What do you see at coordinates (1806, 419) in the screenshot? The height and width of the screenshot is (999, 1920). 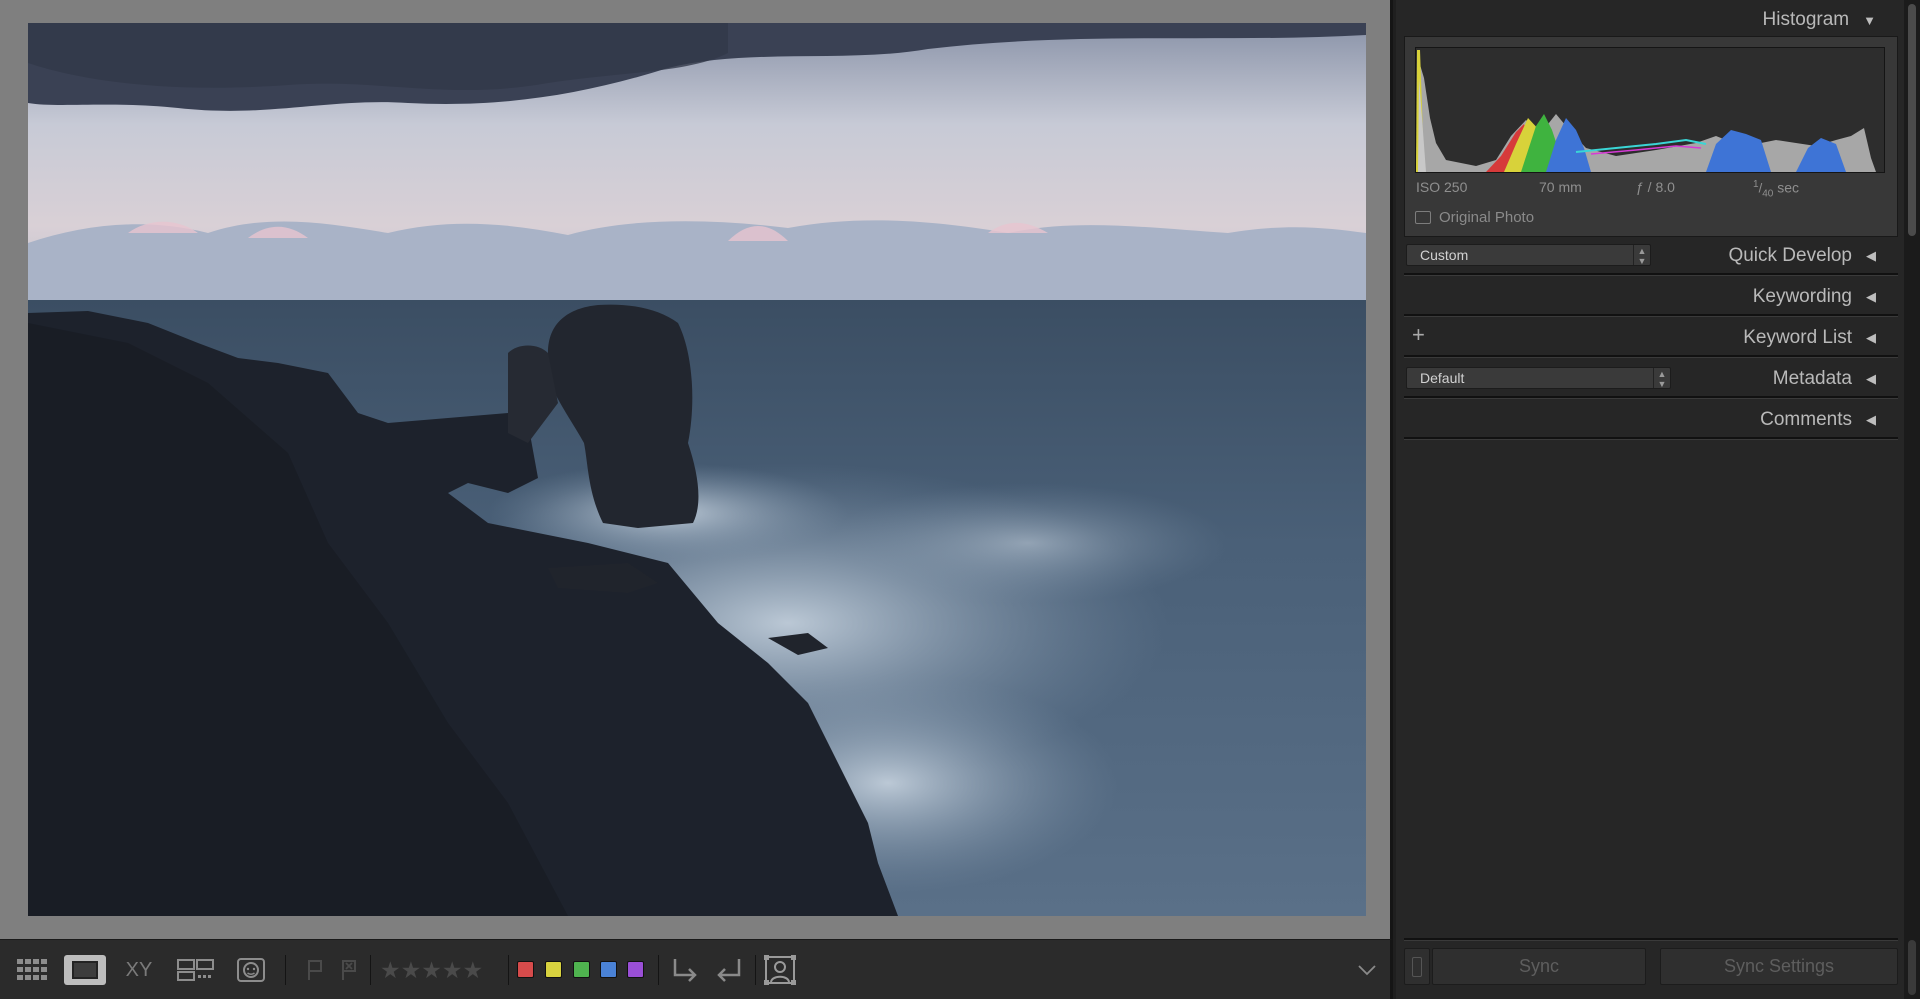 I see `comments-title: Comments` at bounding box center [1806, 419].